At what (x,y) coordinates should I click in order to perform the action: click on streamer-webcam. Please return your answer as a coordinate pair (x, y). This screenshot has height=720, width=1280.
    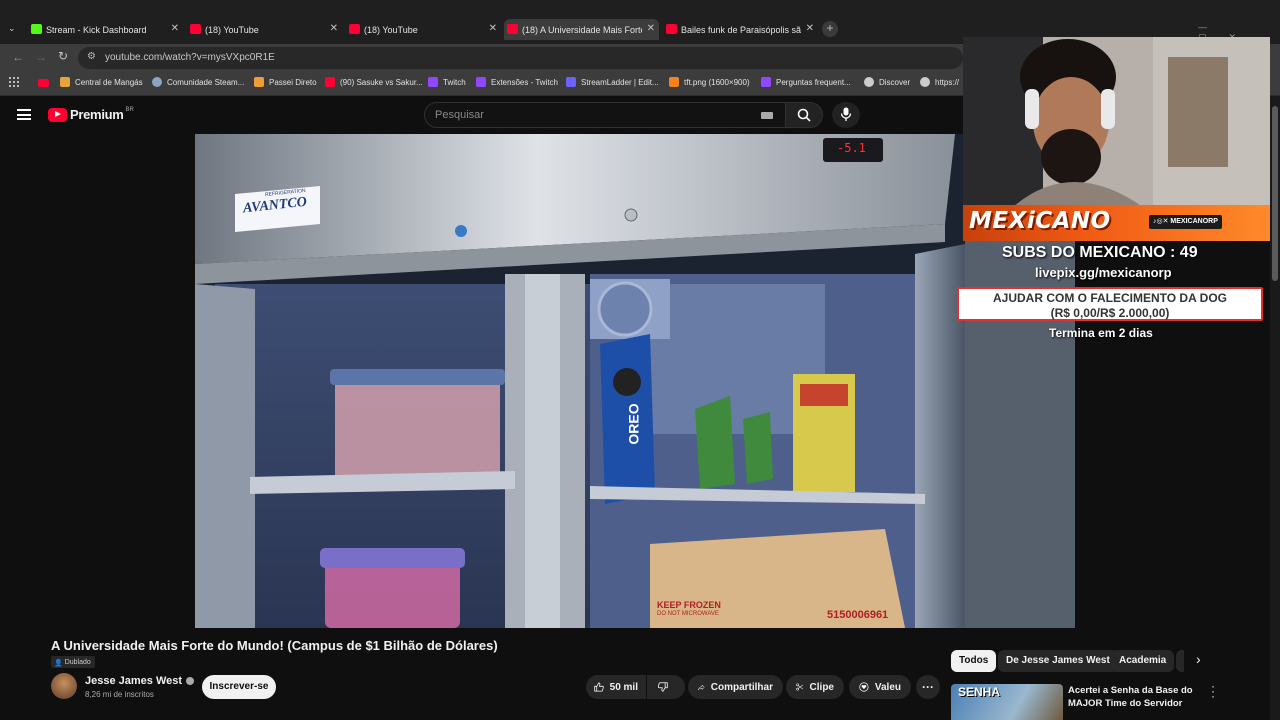
    Looking at the image, I should click on (1116, 122).